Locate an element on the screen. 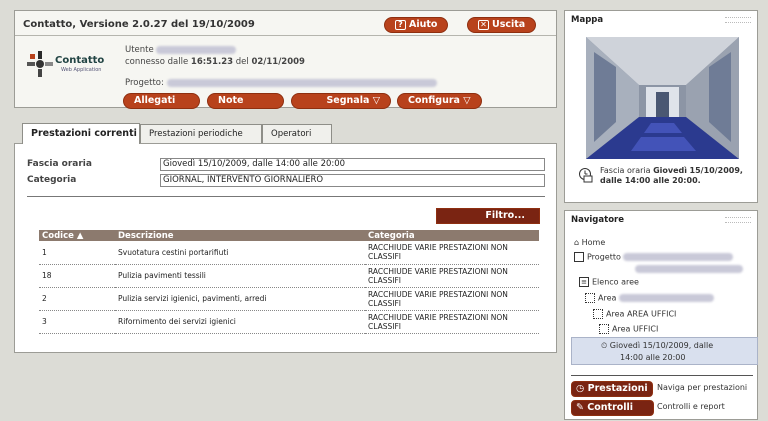 The height and width of the screenshot is (421, 768). logo-subtitle: Web Application is located at coordinates (81, 70).